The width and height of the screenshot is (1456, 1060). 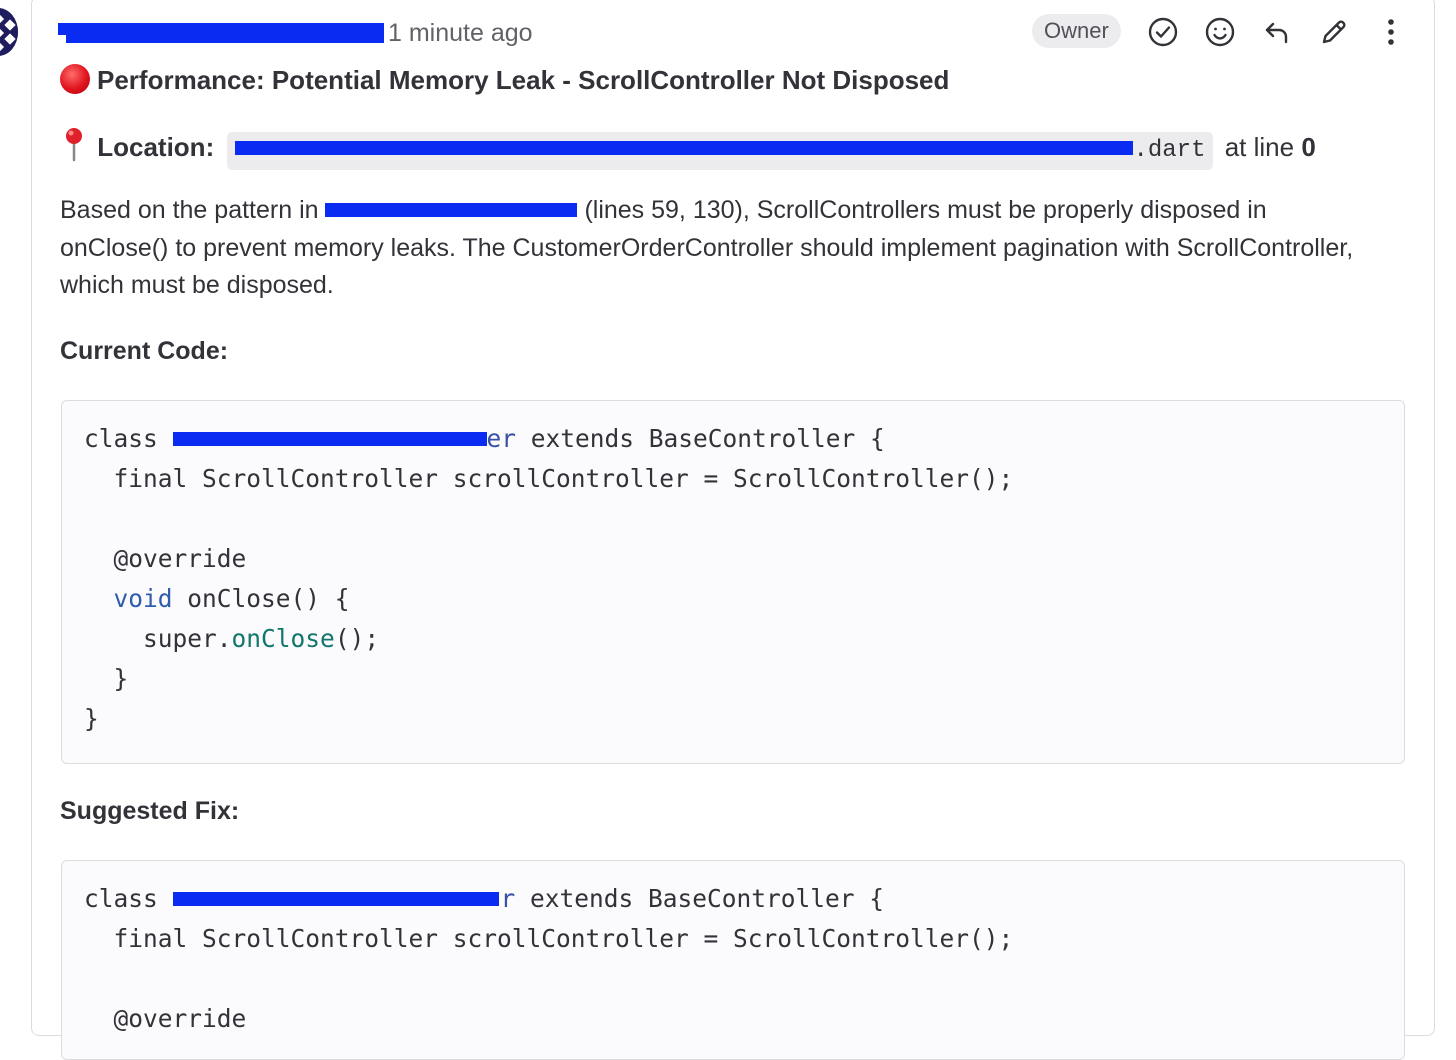 I want to click on redacted-path, so click(x=684, y=147).